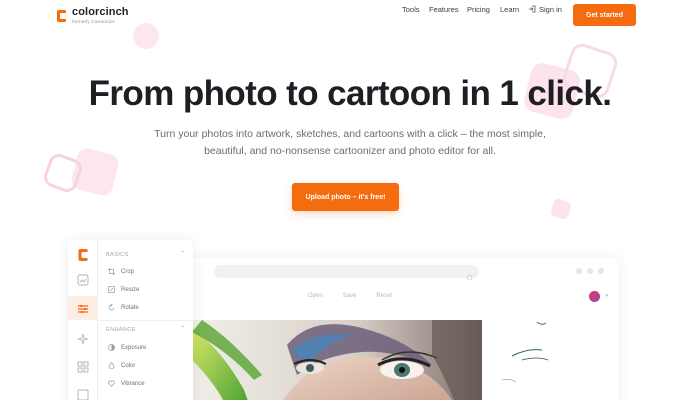  Describe the element at coordinates (532, 9) in the screenshot. I see `signin-icon` at that location.